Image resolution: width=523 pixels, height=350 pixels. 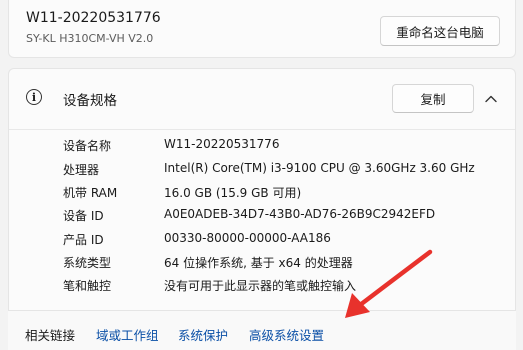 What do you see at coordinates (83, 240) in the screenshot?
I see `spec-label: 产品 ID` at bounding box center [83, 240].